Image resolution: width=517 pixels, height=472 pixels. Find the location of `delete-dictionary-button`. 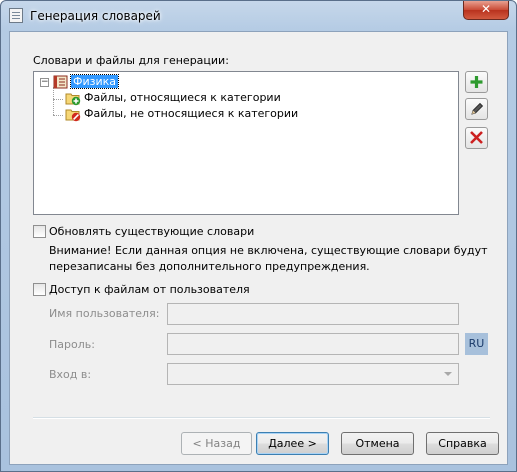

delete-dictionary-button is located at coordinates (476, 138).